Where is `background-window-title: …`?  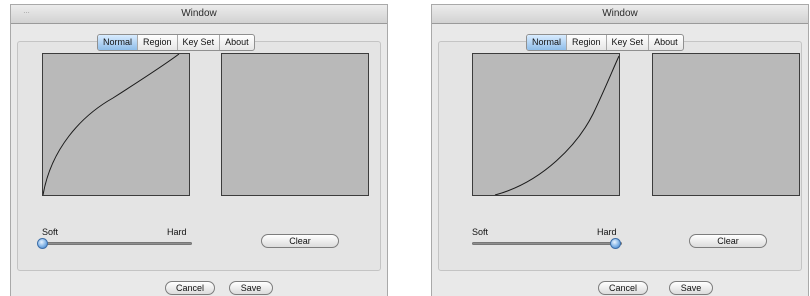 background-window-title: … is located at coordinates (26, 11).